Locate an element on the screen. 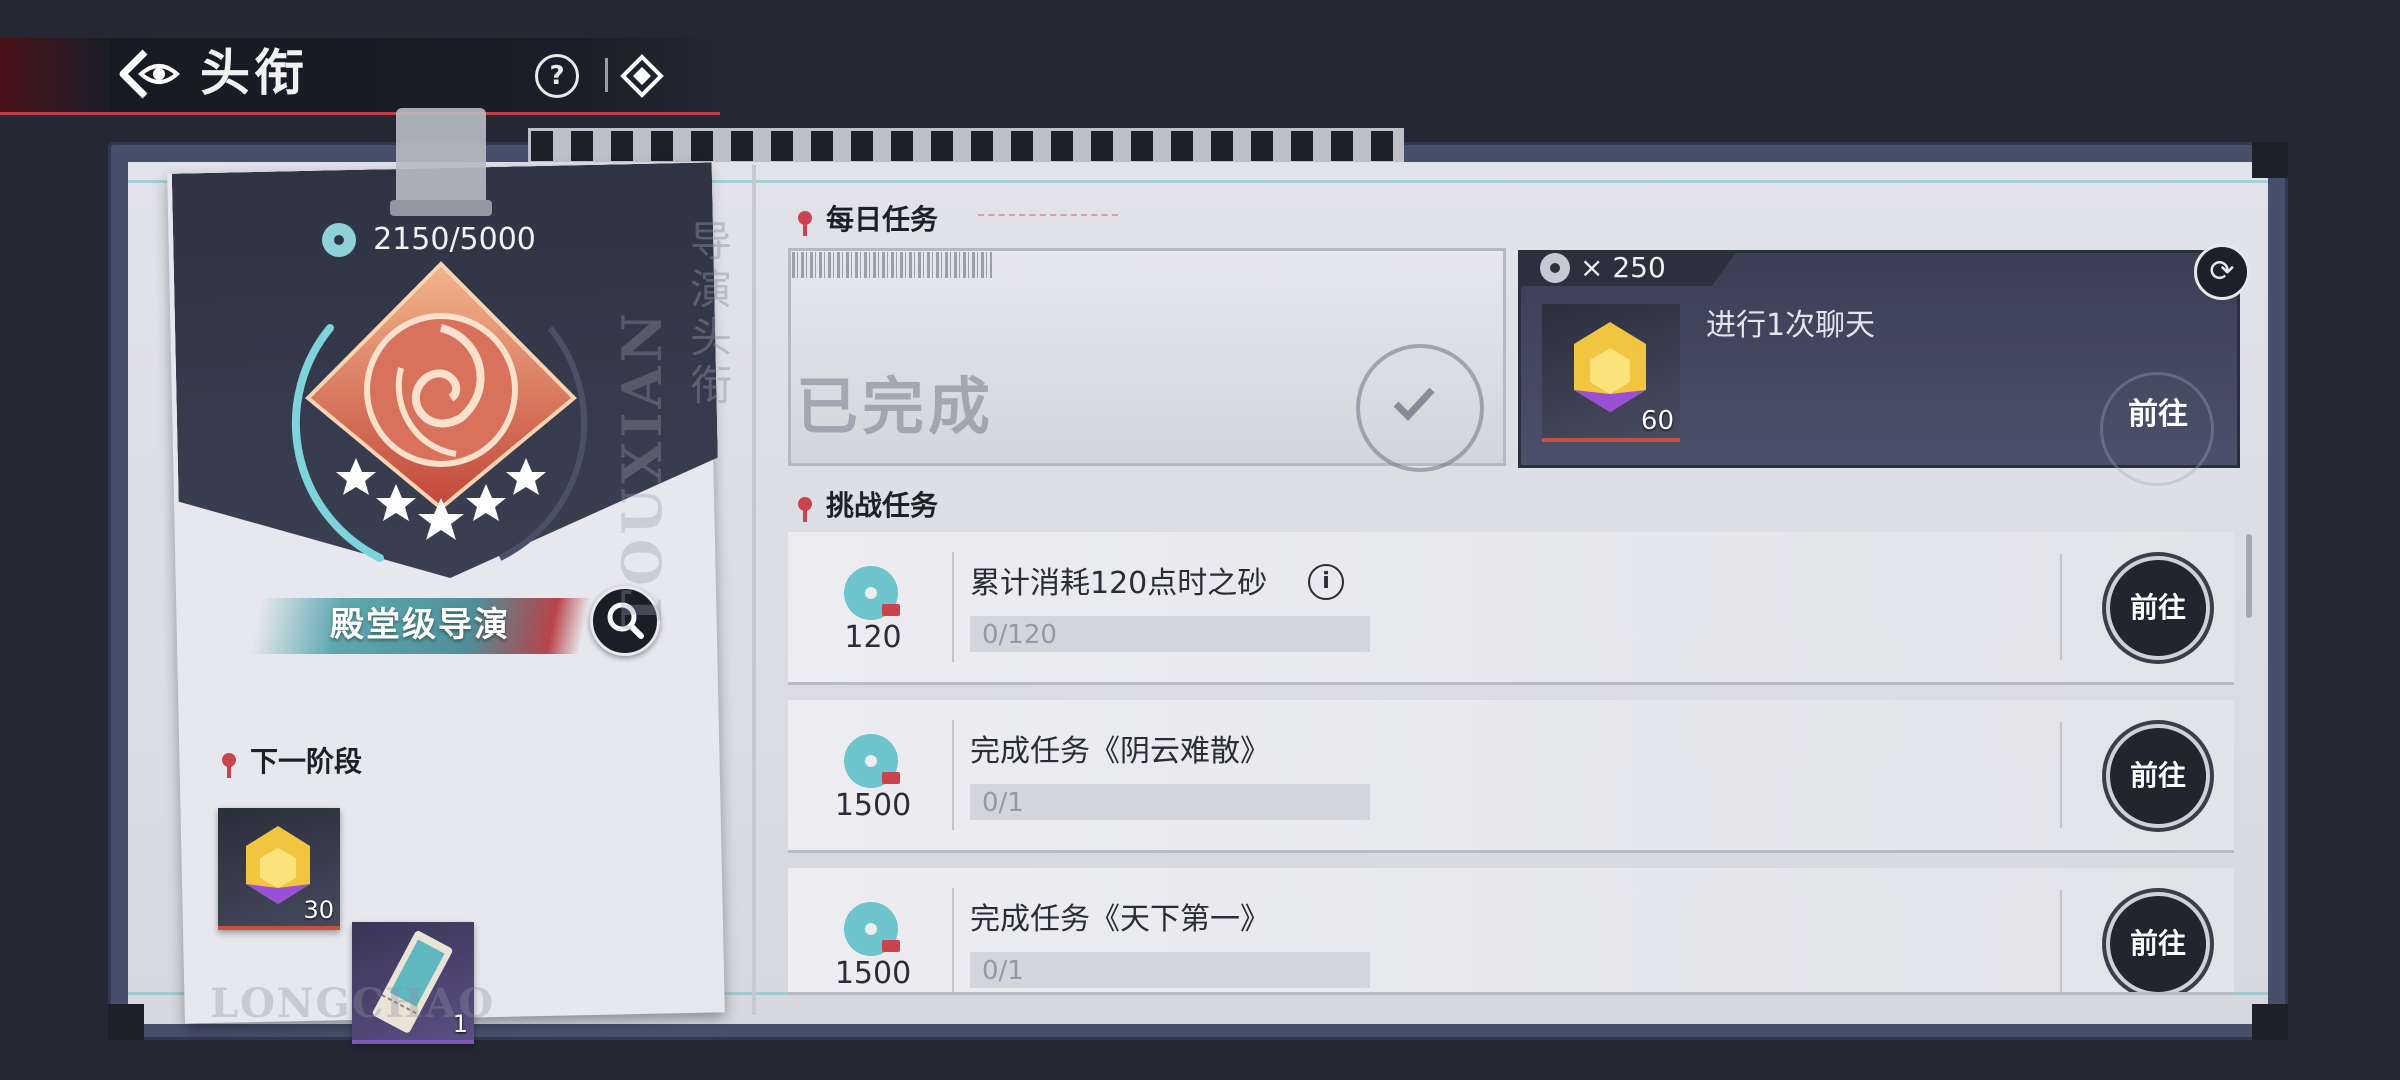  rank-progress-text: 2150/5000 is located at coordinates (454, 239).